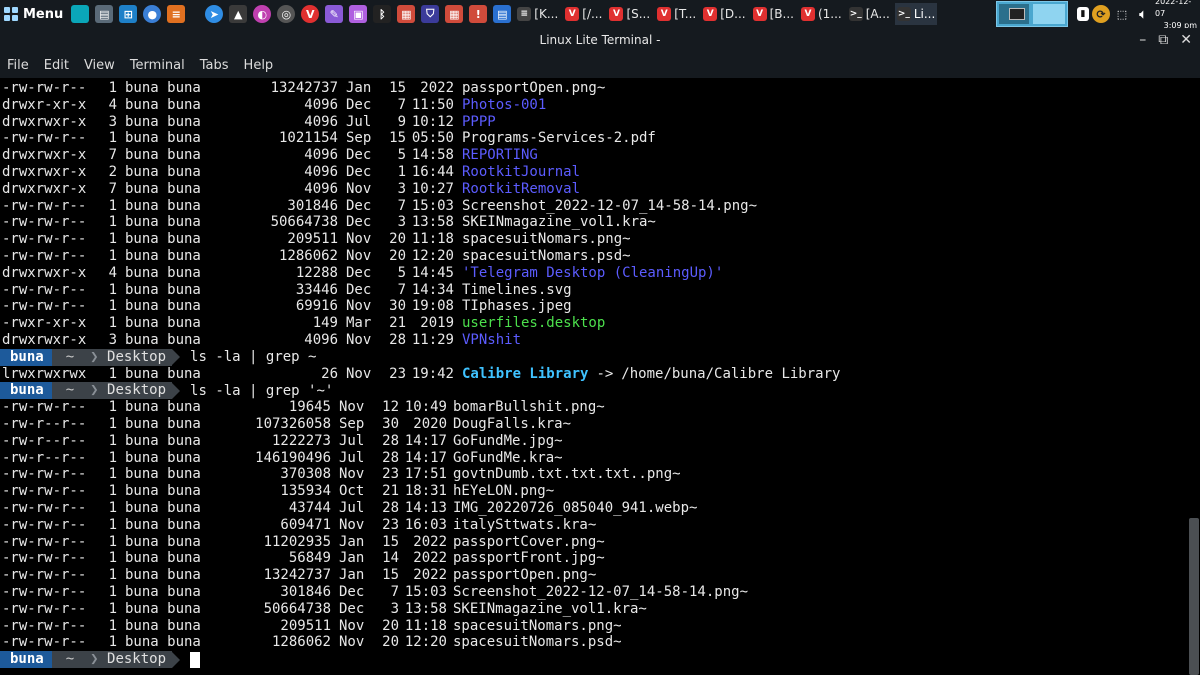 The width and height of the screenshot is (1200, 675). Describe the element at coordinates (152, 14) in the screenshot. I see `settings-icon: ●` at that location.